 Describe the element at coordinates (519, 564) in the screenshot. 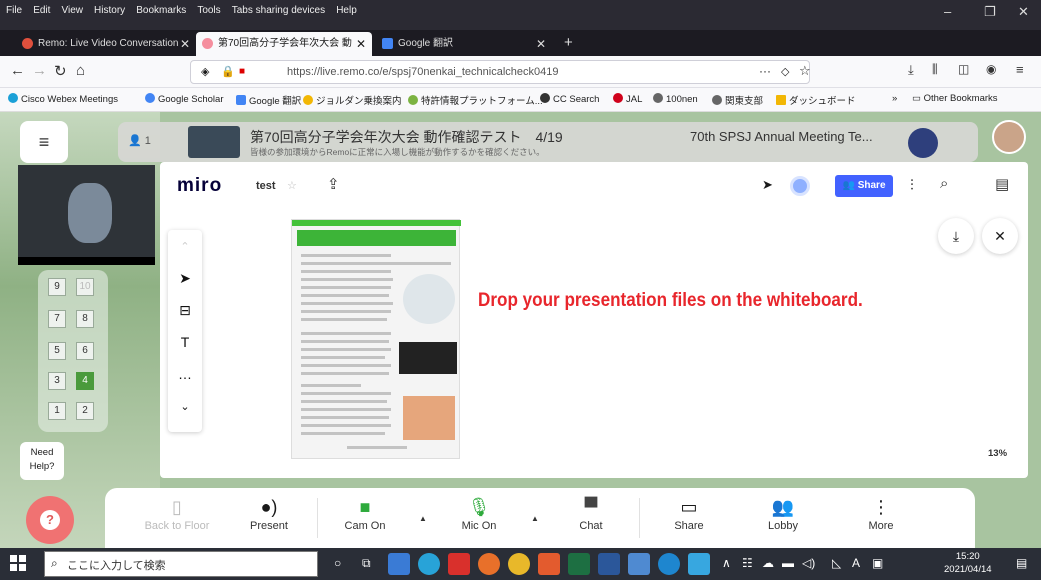

I see `chrome-icon` at that location.